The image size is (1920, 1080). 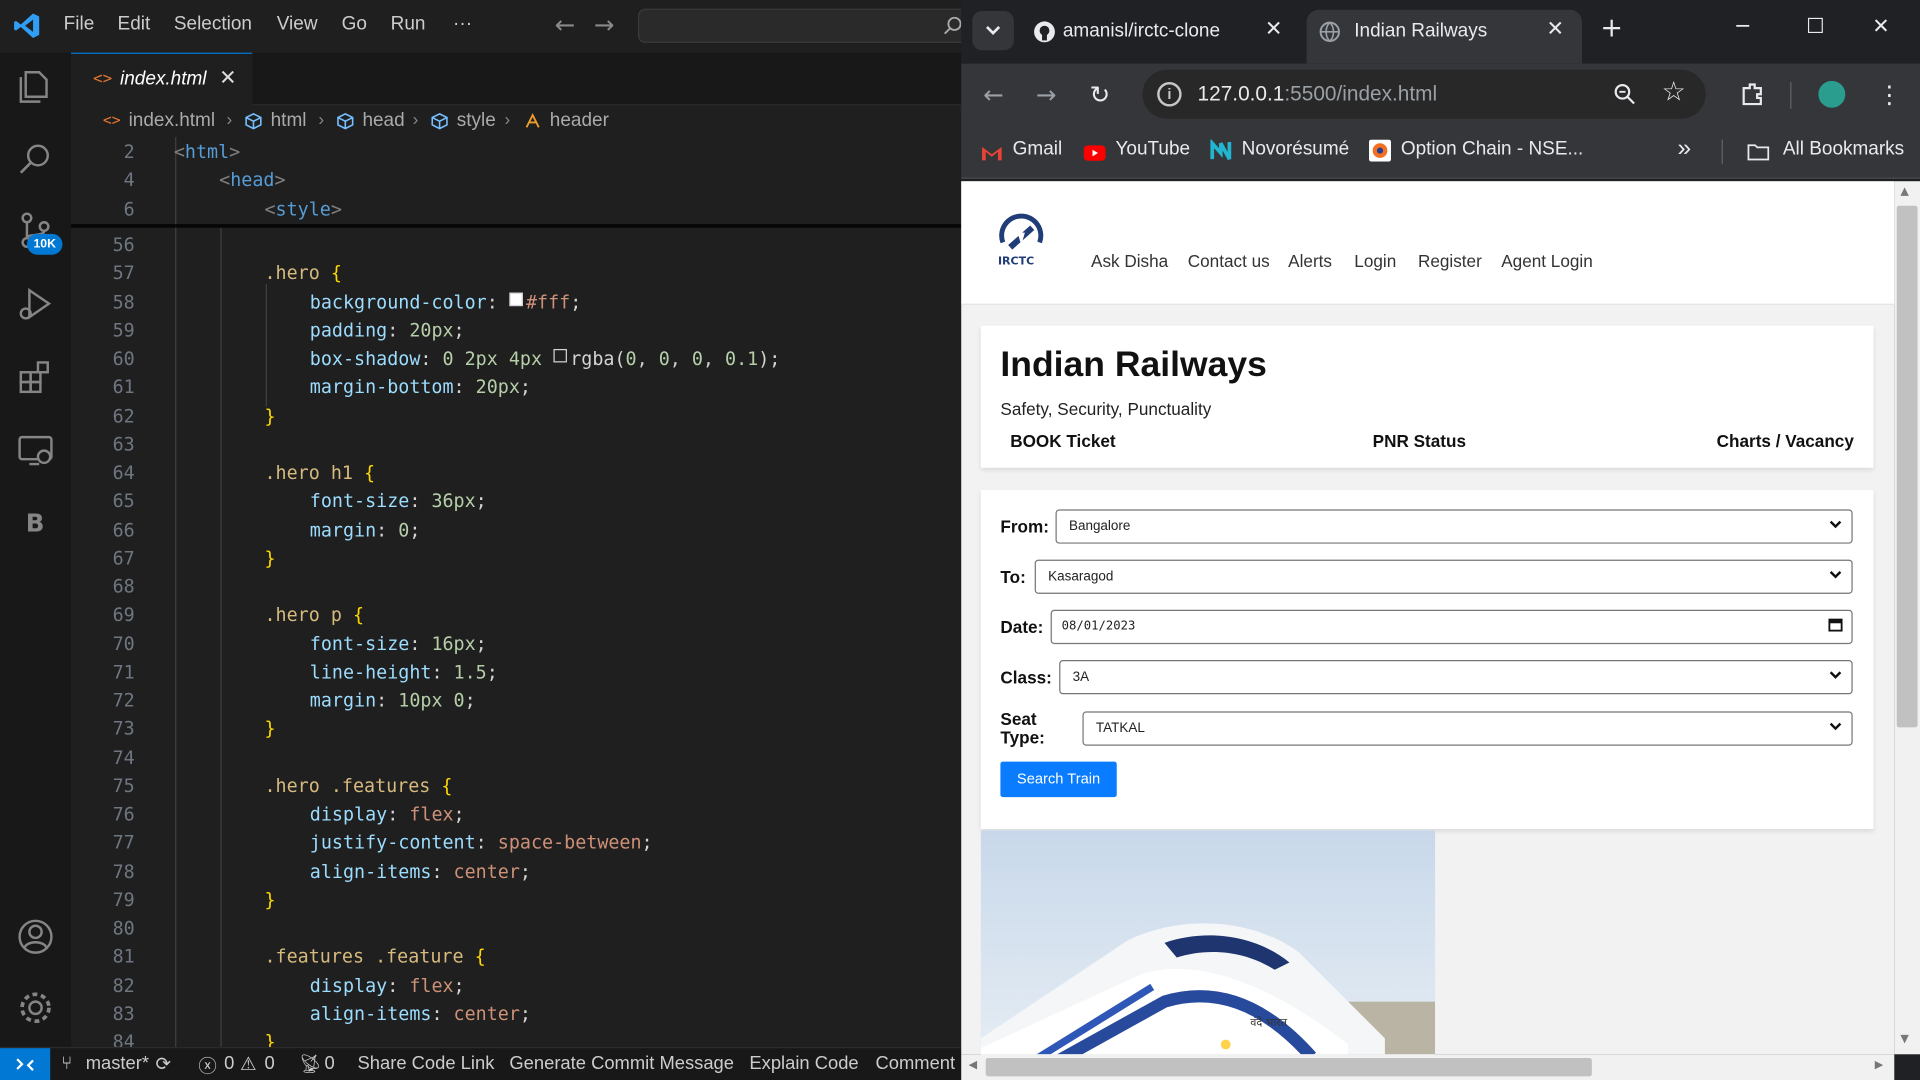 I want to click on error-count: 0, so click(x=229, y=1063).